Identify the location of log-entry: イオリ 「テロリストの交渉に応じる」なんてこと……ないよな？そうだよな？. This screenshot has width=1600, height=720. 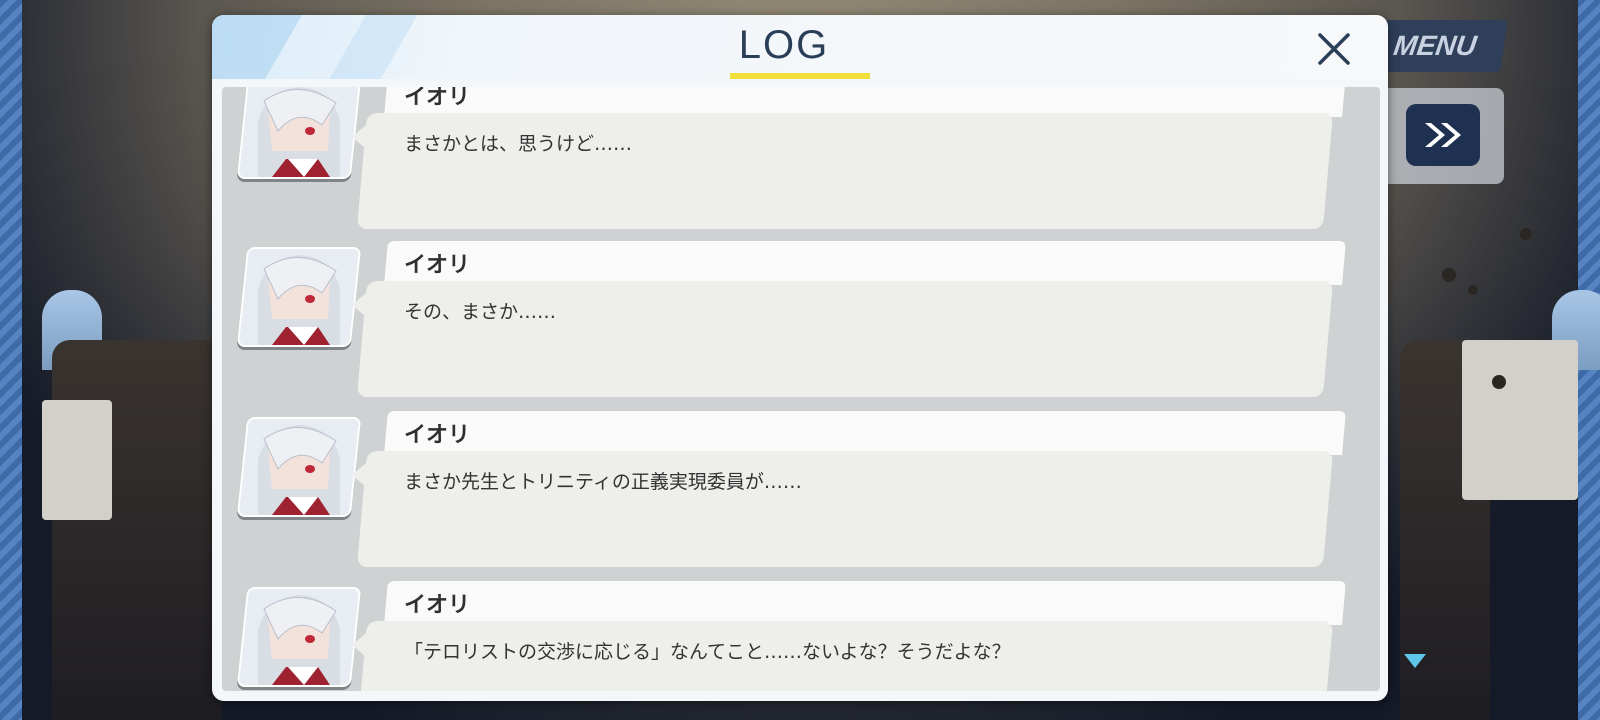
(801, 636).